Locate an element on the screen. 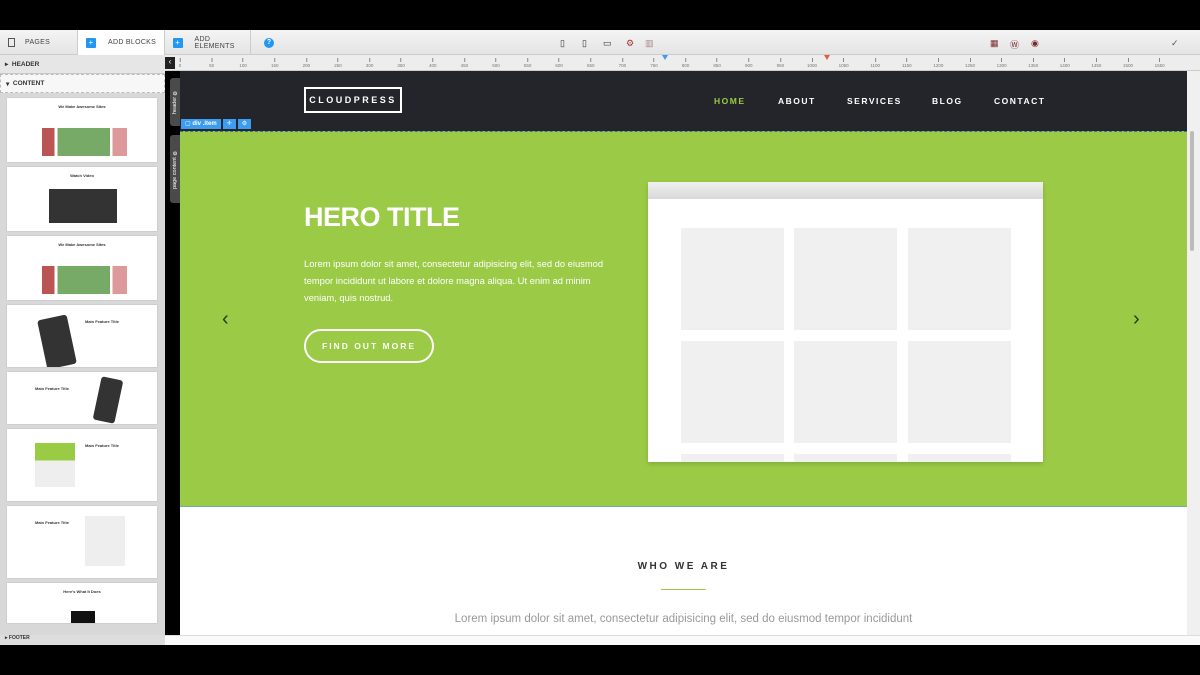 This screenshot has width=1200, height=675. header-side-tab: header ⚙ is located at coordinates (175, 102).